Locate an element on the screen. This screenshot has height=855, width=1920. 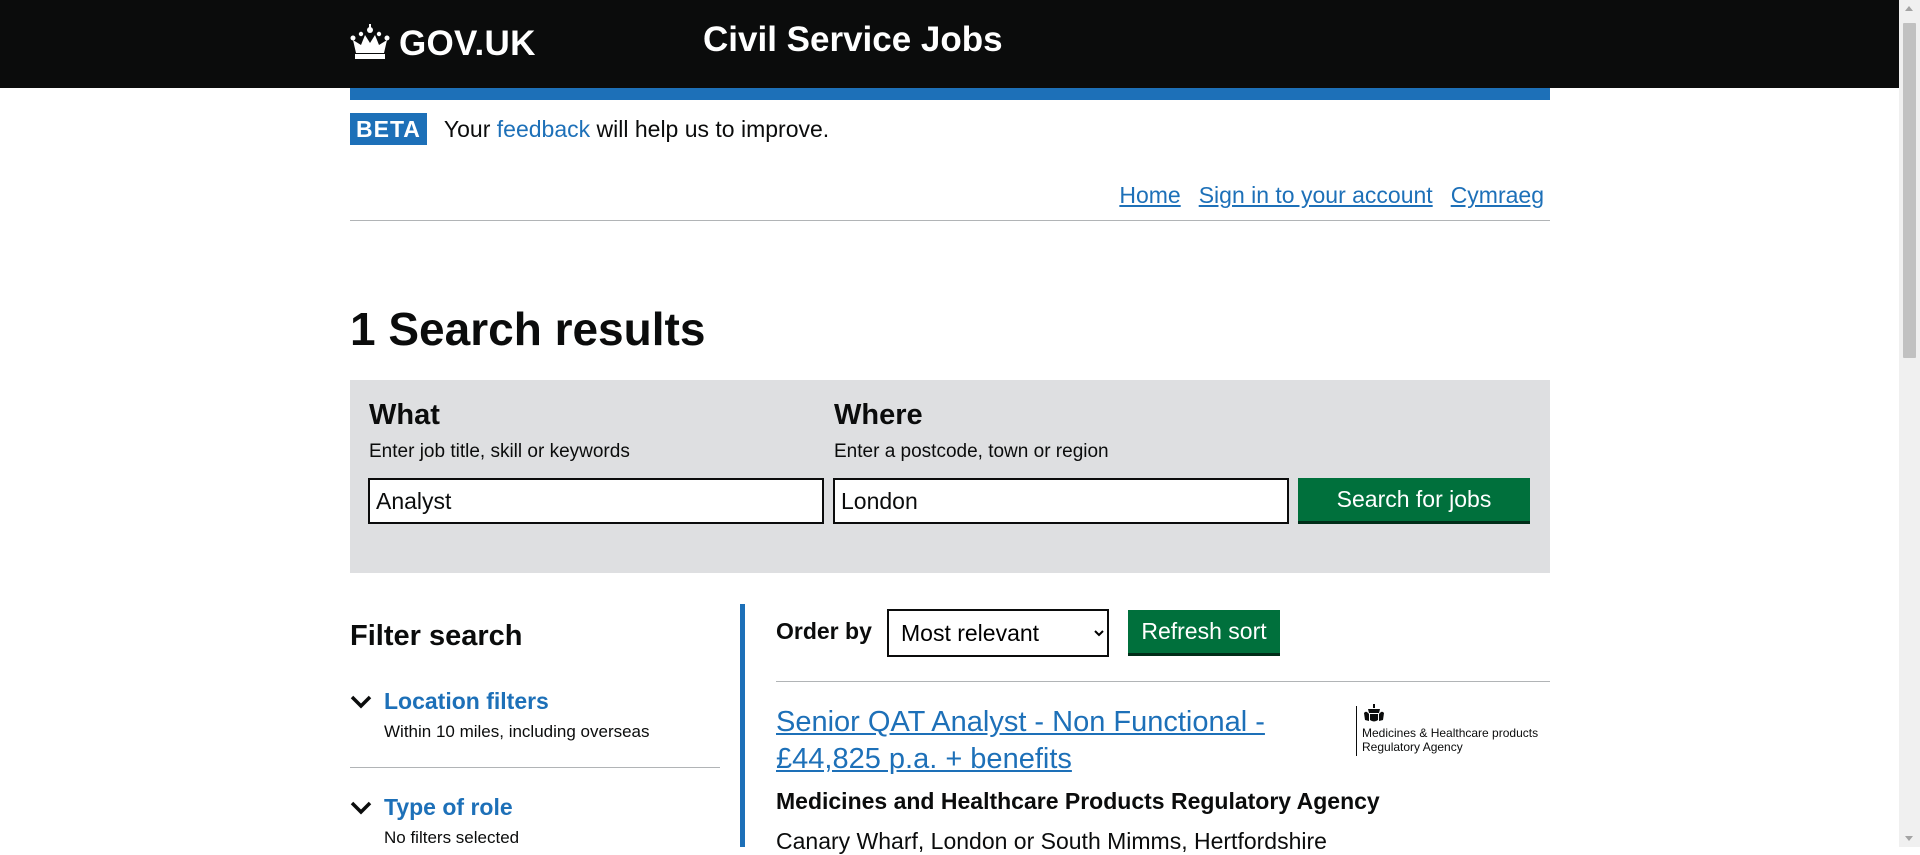
beta-tag: BETA is located at coordinates (388, 129).